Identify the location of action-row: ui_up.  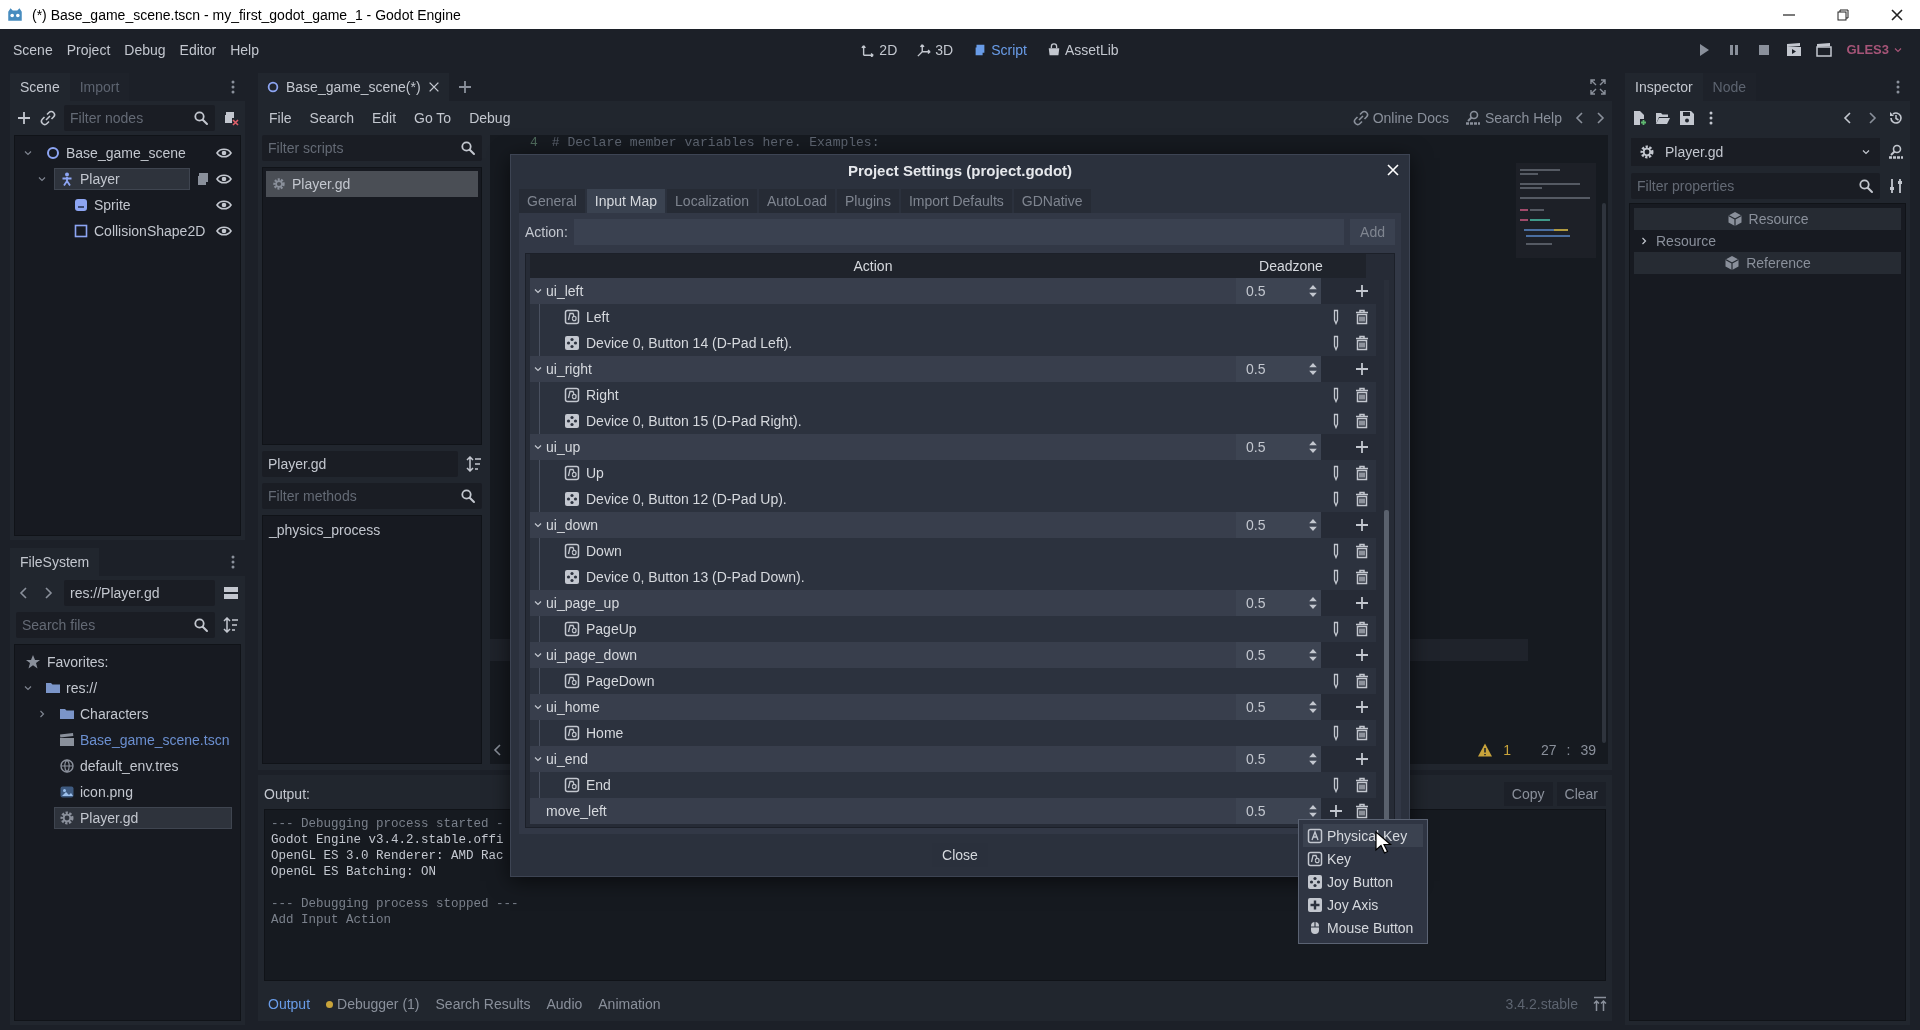
(883, 447).